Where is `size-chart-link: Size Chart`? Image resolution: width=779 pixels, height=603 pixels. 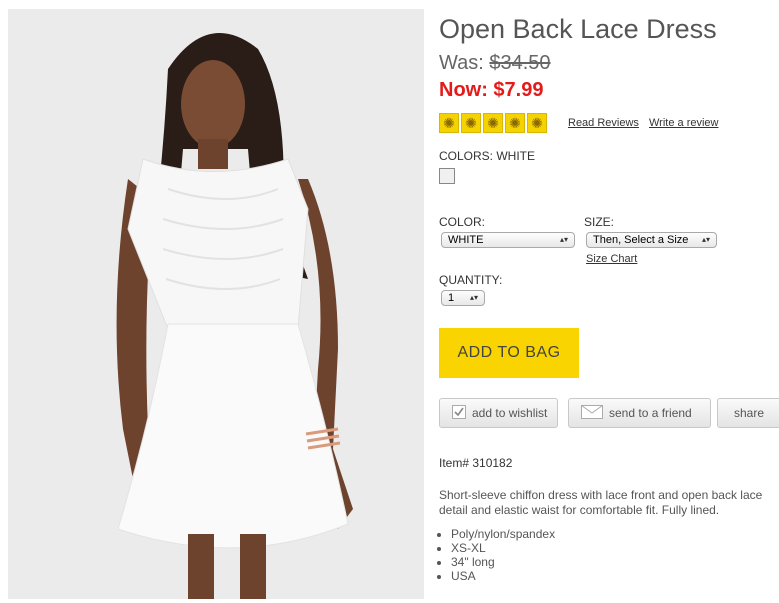 size-chart-link: Size Chart is located at coordinates (611, 259).